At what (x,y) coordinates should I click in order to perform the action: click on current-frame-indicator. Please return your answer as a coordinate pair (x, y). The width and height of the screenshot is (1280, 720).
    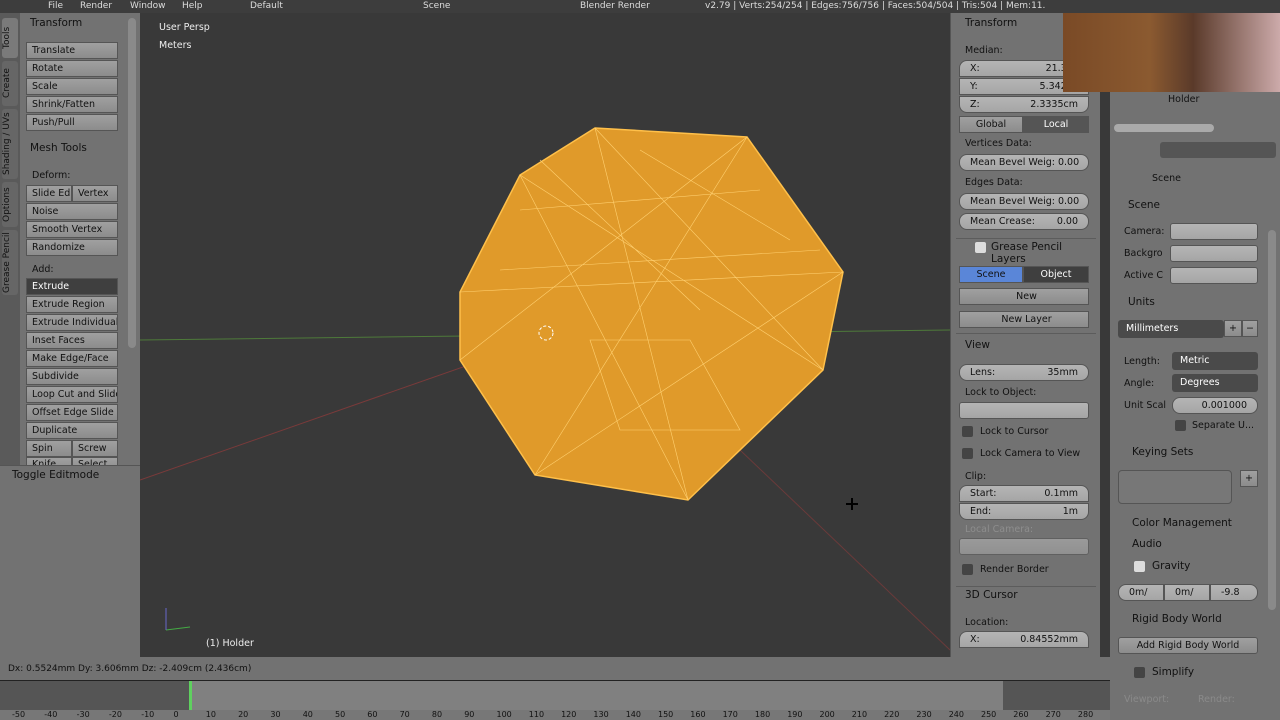
    Looking at the image, I should click on (190, 695).